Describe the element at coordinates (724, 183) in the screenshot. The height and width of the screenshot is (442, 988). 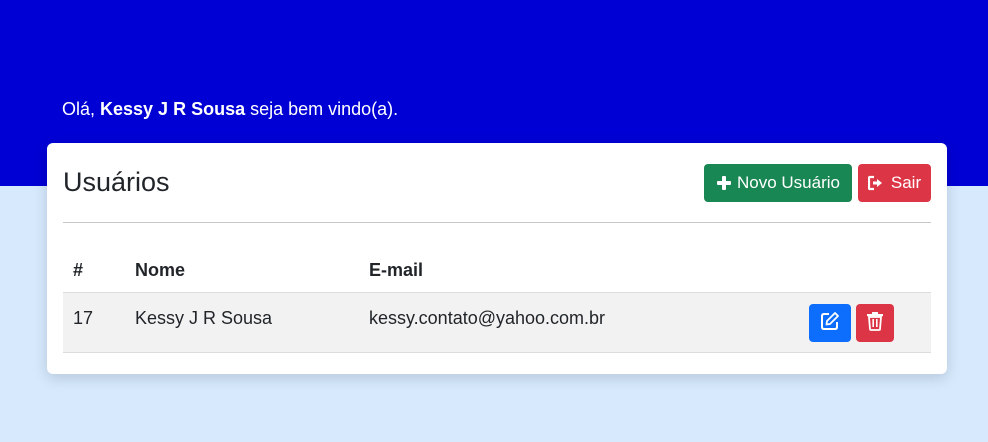
I see `plus-icon` at that location.